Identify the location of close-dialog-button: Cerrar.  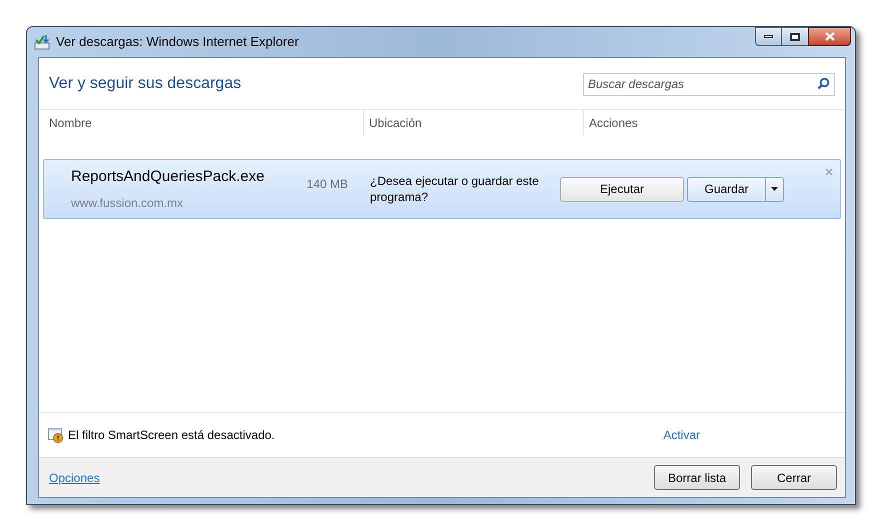
(794, 477).